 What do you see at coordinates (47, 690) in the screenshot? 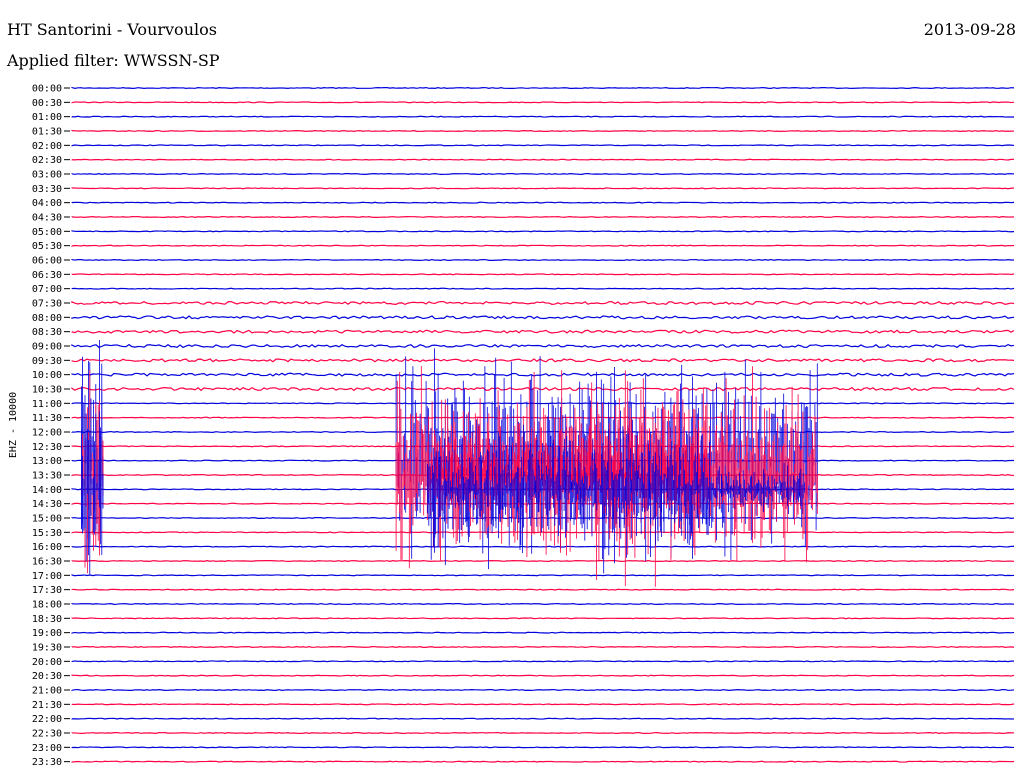
I see `time-tick-label: 21:00` at bounding box center [47, 690].